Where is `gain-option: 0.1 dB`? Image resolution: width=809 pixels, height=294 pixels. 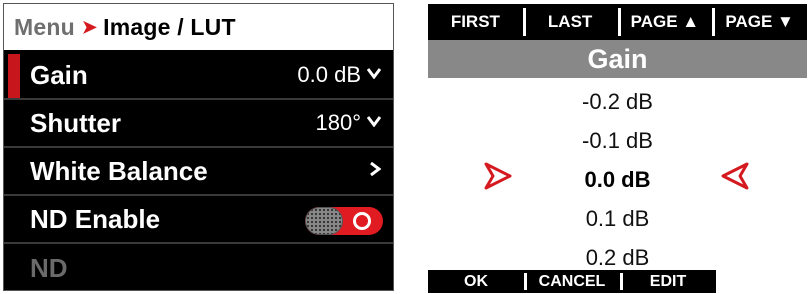
gain-option: 0.1 dB is located at coordinates (617, 218).